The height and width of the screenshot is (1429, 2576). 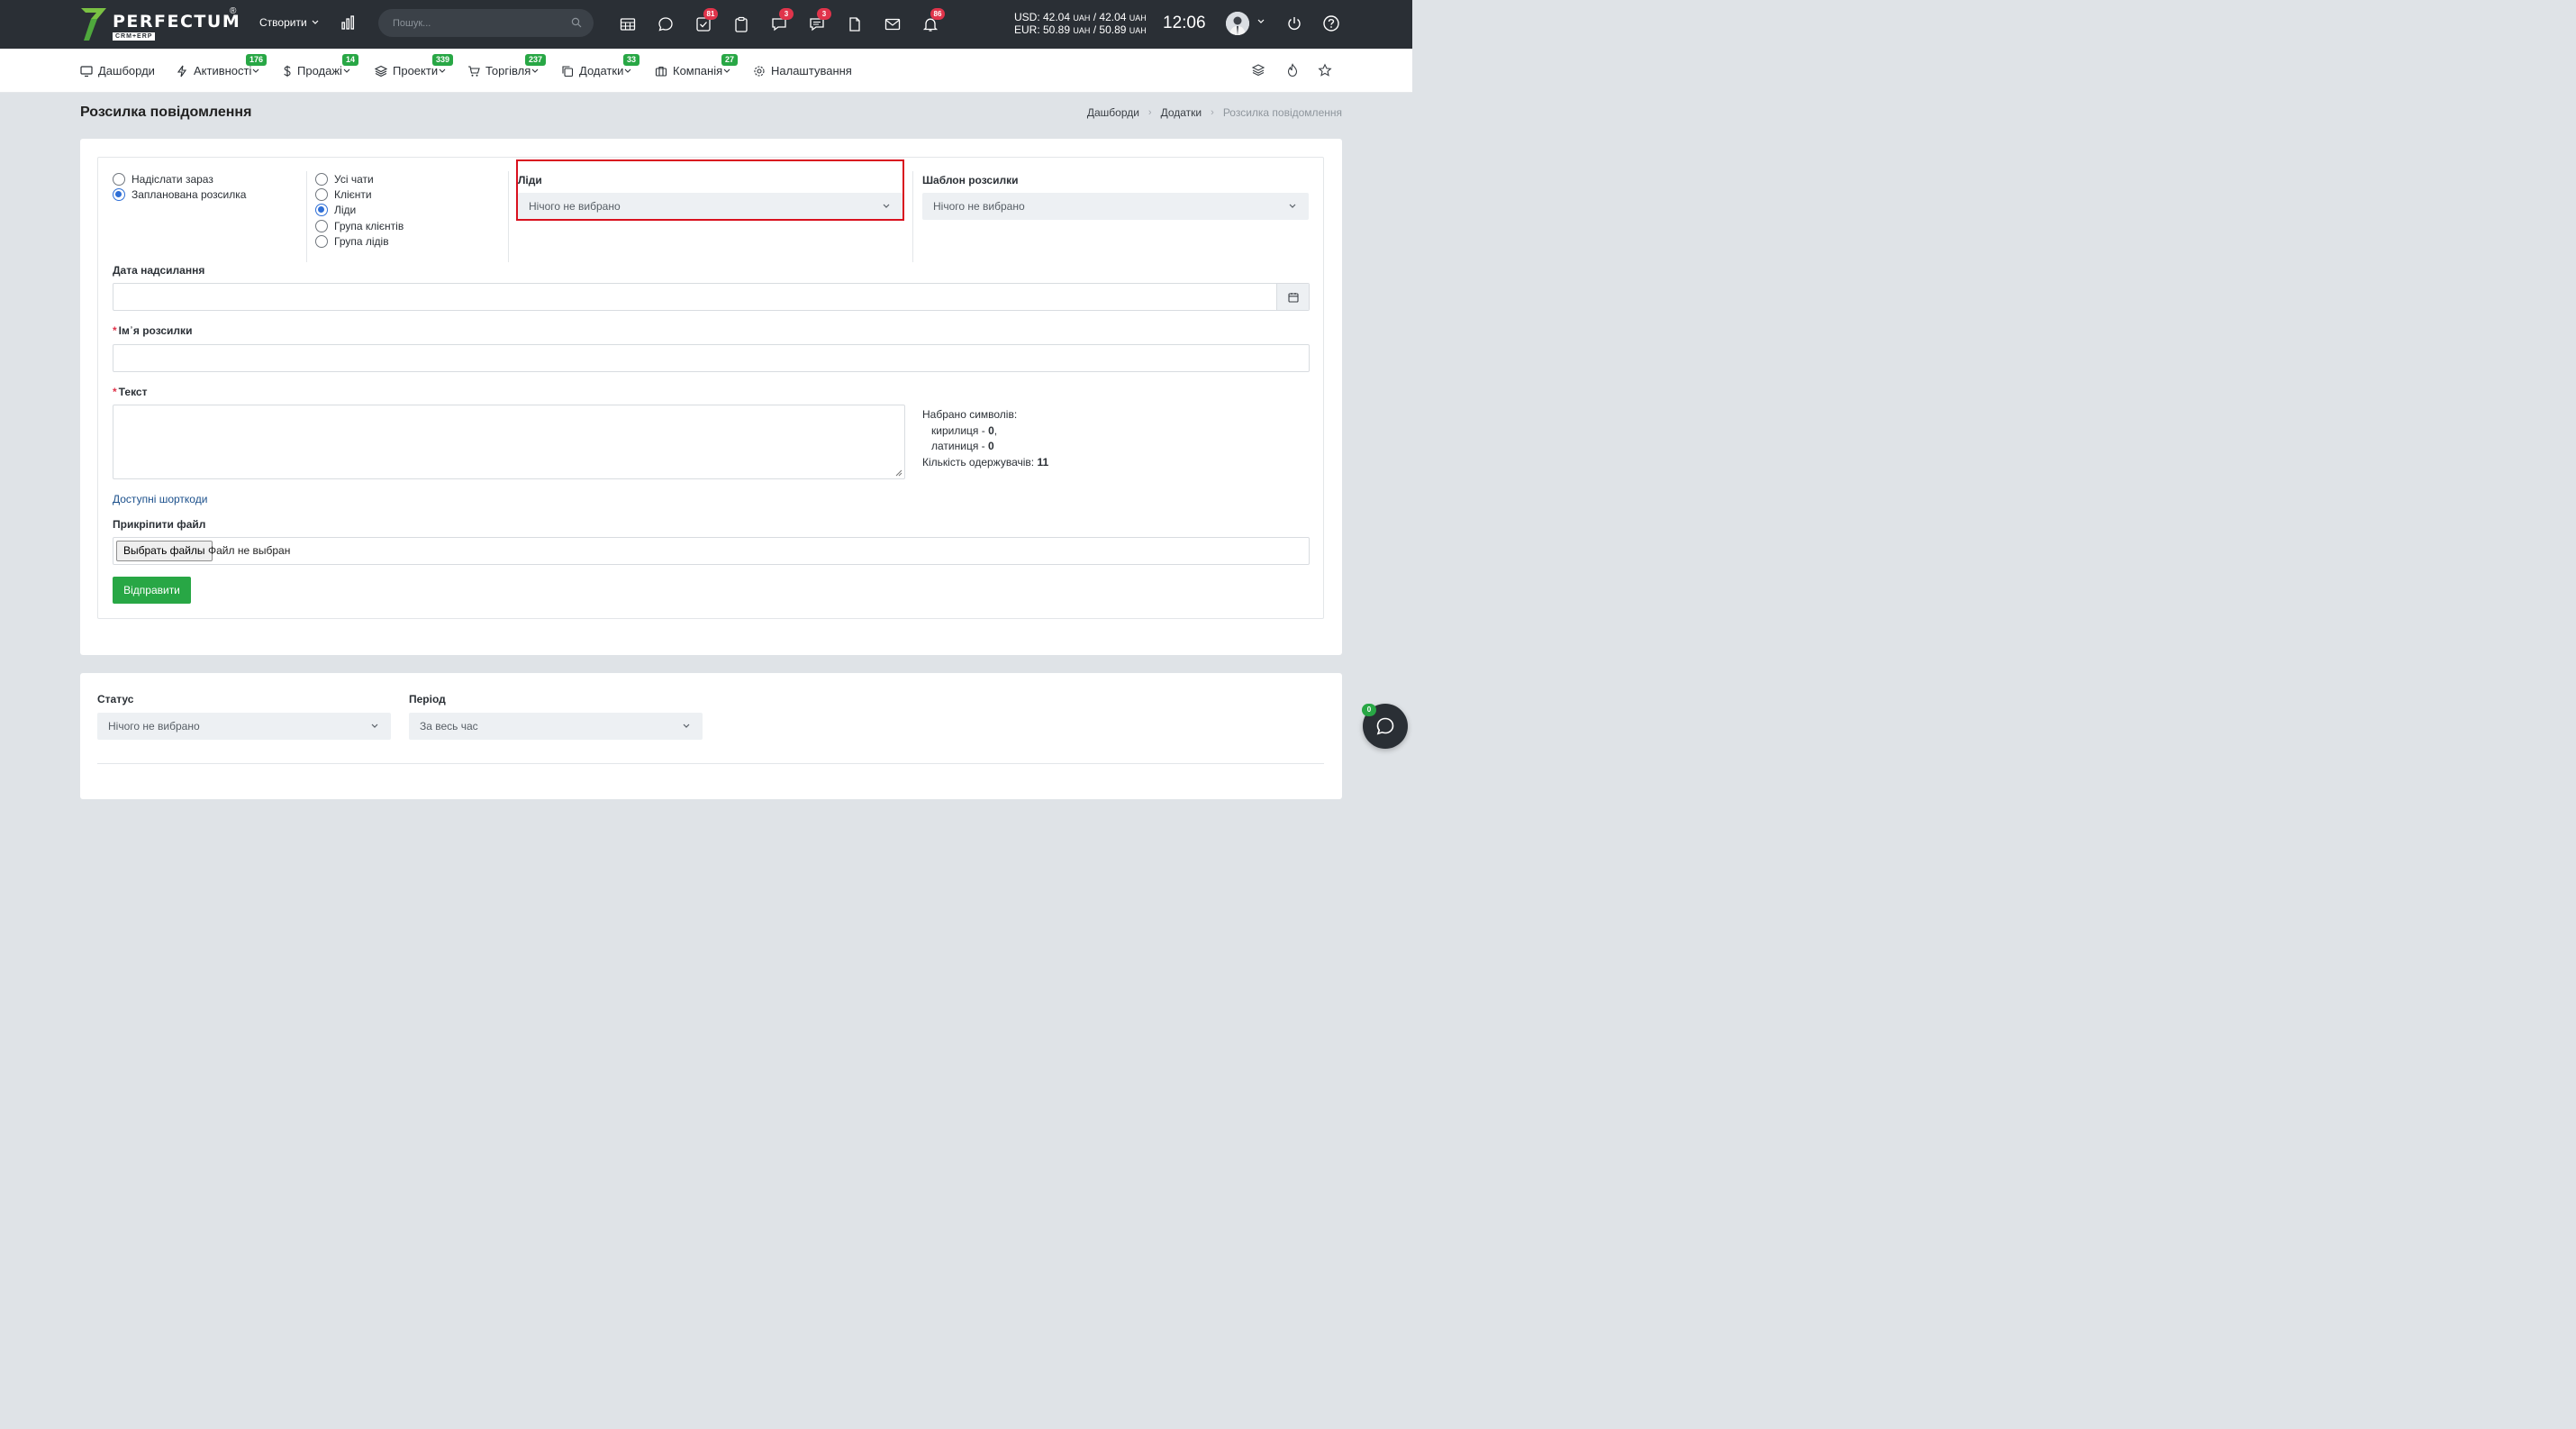 I want to click on status-select: Нічого не вибрано, so click(x=244, y=726).